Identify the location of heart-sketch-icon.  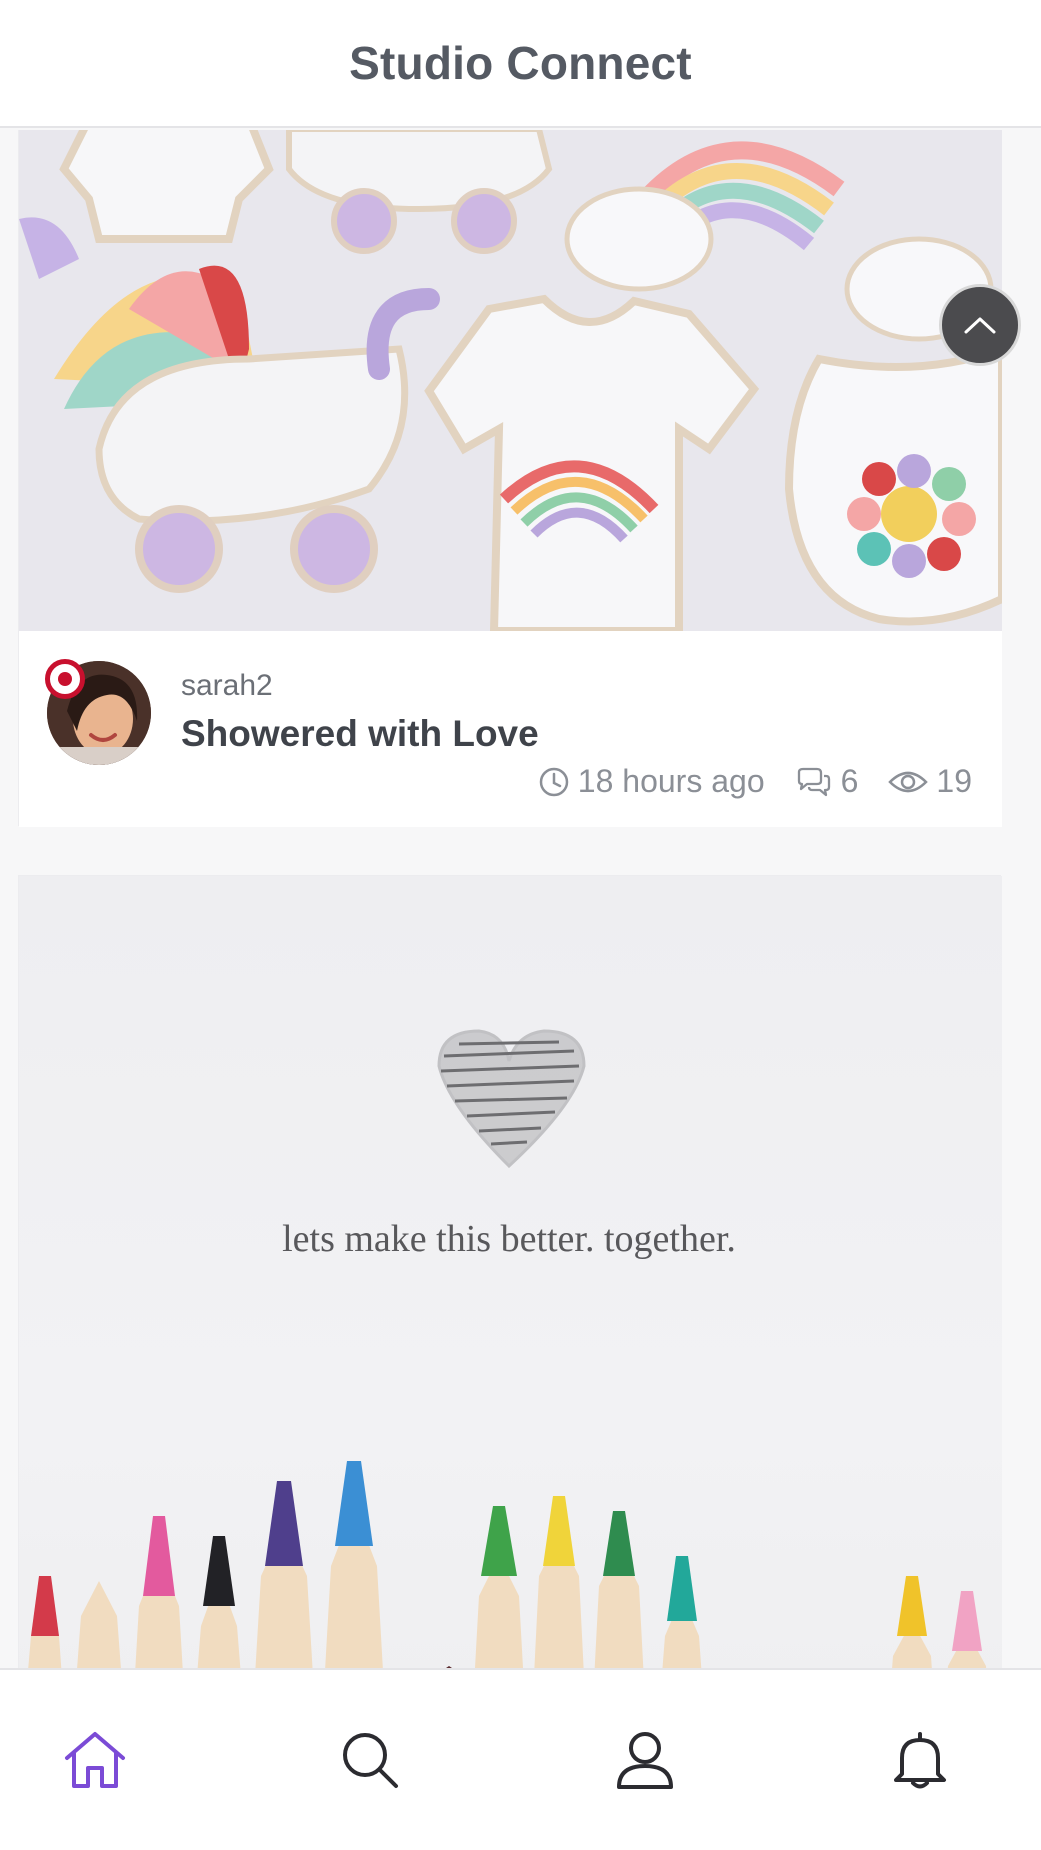
(511, 1099).